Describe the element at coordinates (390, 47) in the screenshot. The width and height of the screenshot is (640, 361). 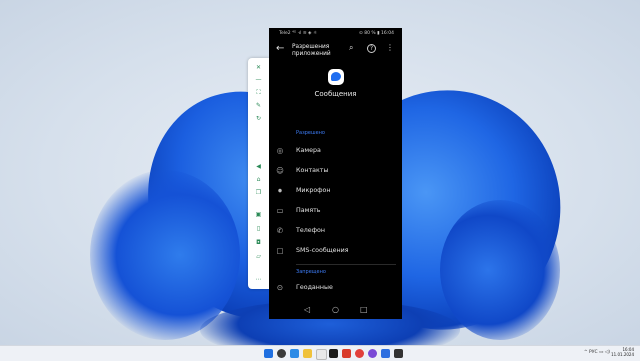
I see `more-menu-icon: ⋮` at that location.